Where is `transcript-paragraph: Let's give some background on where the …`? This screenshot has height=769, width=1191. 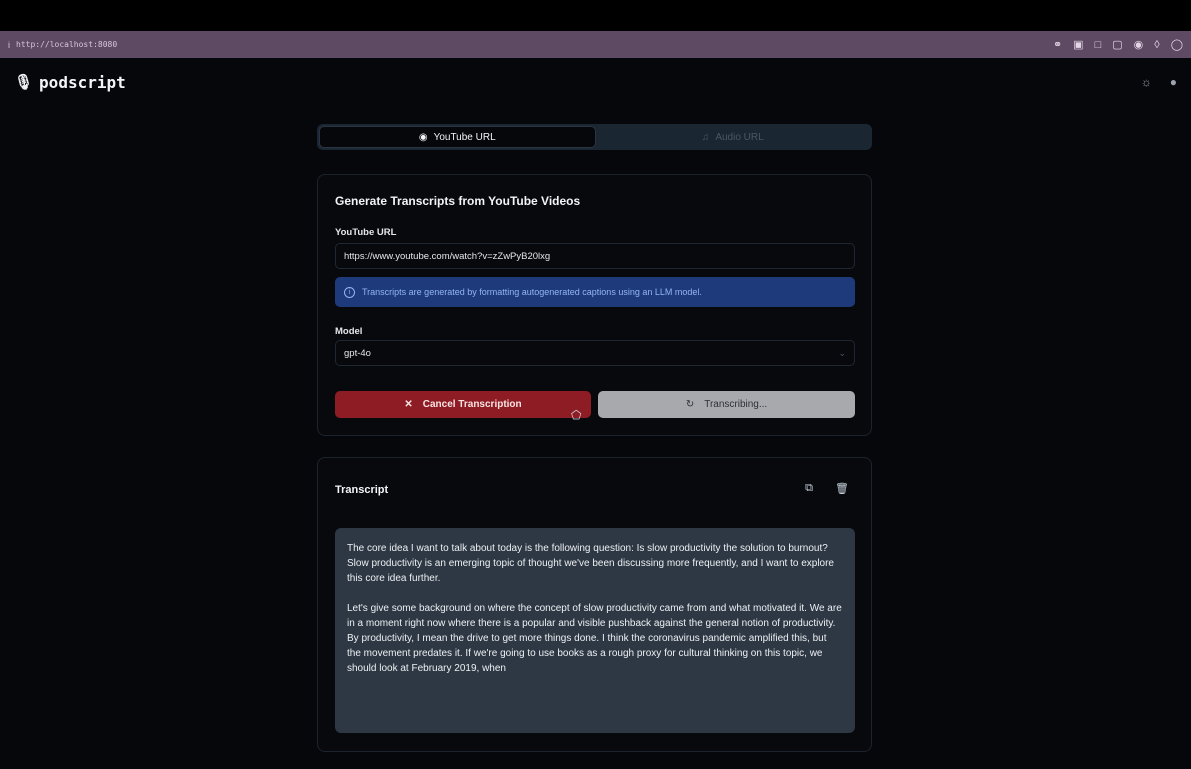 transcript-paragraph: Let's give some background on where the … is located at coordinates (594, 638).